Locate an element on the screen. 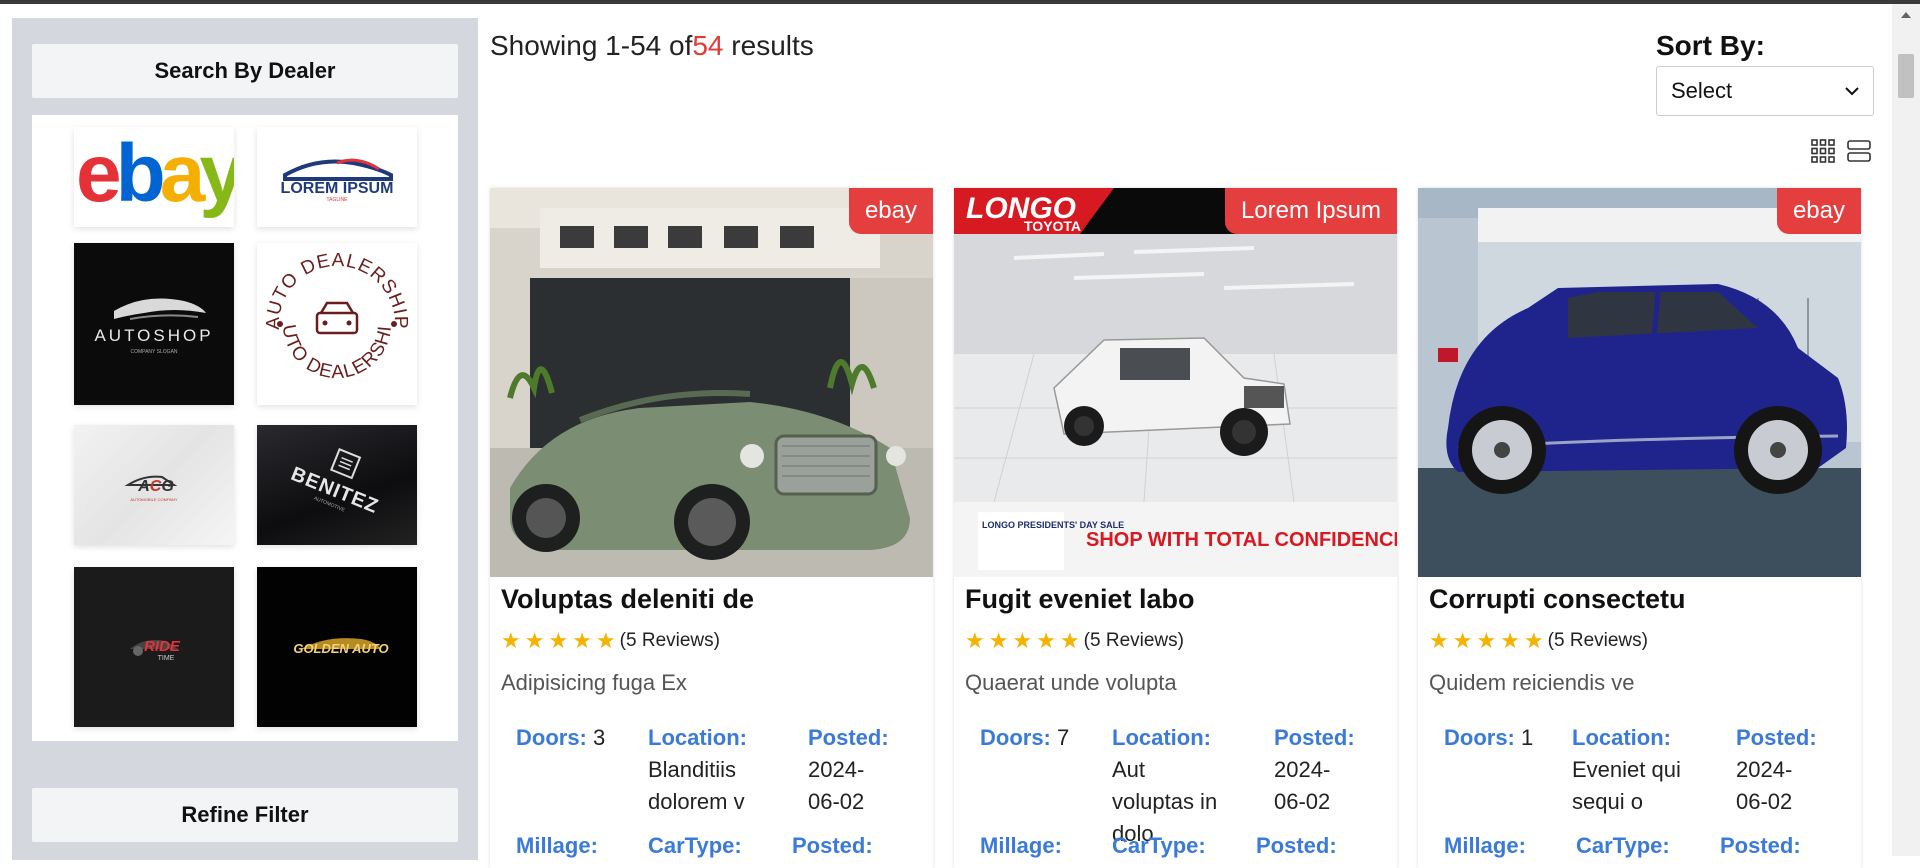 The image size is (1920, 868). svg-text: AUTO DEALERSHIP is located at coordinates (337, 290).